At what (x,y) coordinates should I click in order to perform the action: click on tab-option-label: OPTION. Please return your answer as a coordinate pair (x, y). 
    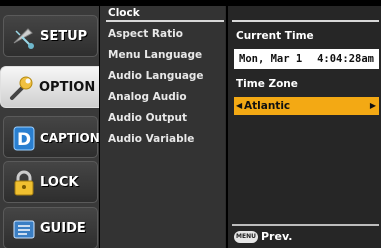
    Looking at the image, I should click on (67, 87).